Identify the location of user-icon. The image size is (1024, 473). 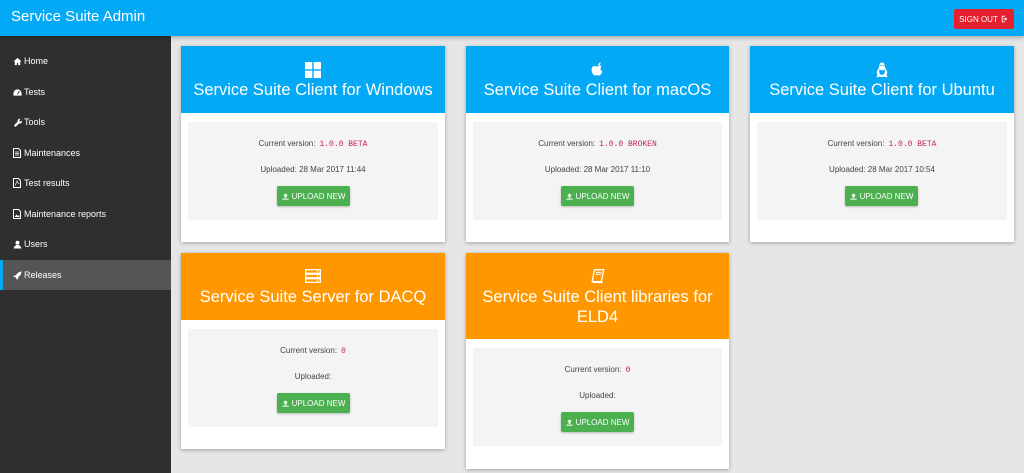
(17, 244).